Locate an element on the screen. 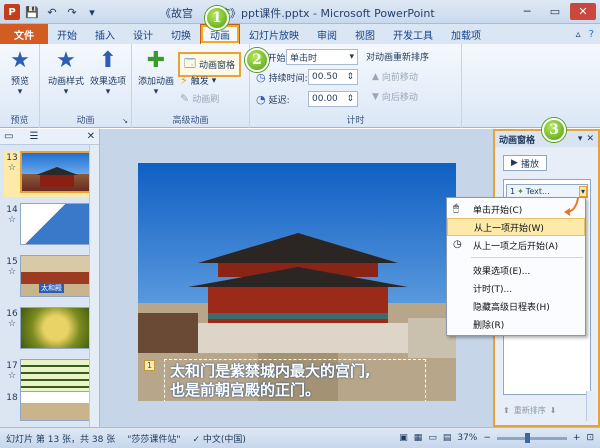  chevron-down-icon: ▾ is located at coordinates (351, 57).